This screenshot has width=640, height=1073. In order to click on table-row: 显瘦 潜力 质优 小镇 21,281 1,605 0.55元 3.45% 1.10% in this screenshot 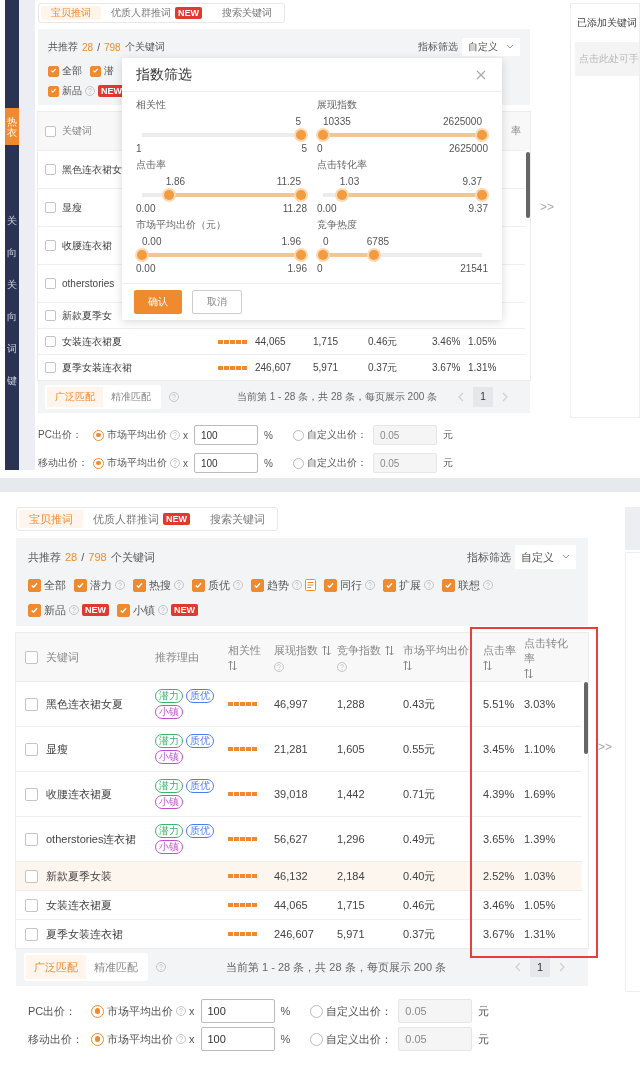, I will do `click(299, 748)`.